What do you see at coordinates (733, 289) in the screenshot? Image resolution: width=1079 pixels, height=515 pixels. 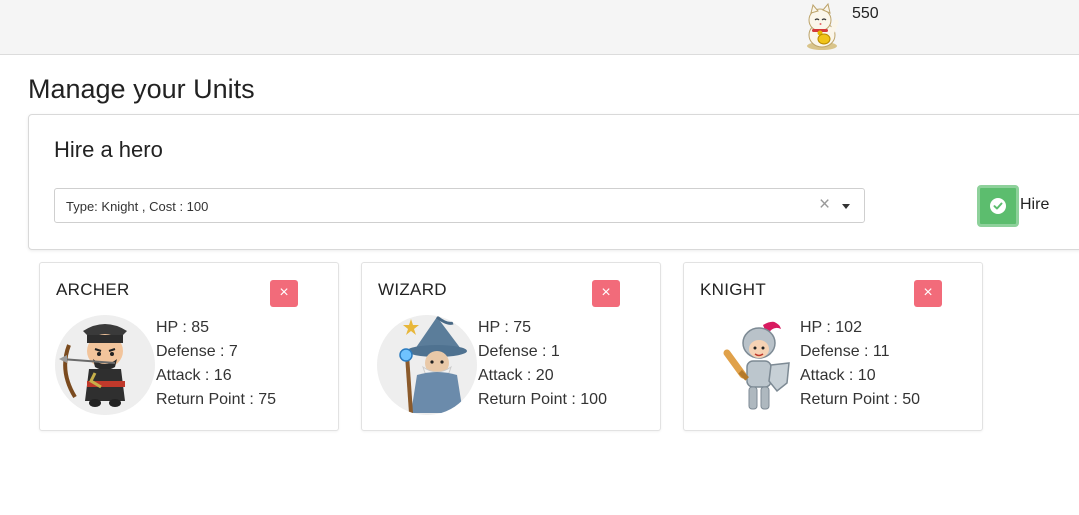 I see `unit-name: KNIGHT` at bounding box center [733, 289].